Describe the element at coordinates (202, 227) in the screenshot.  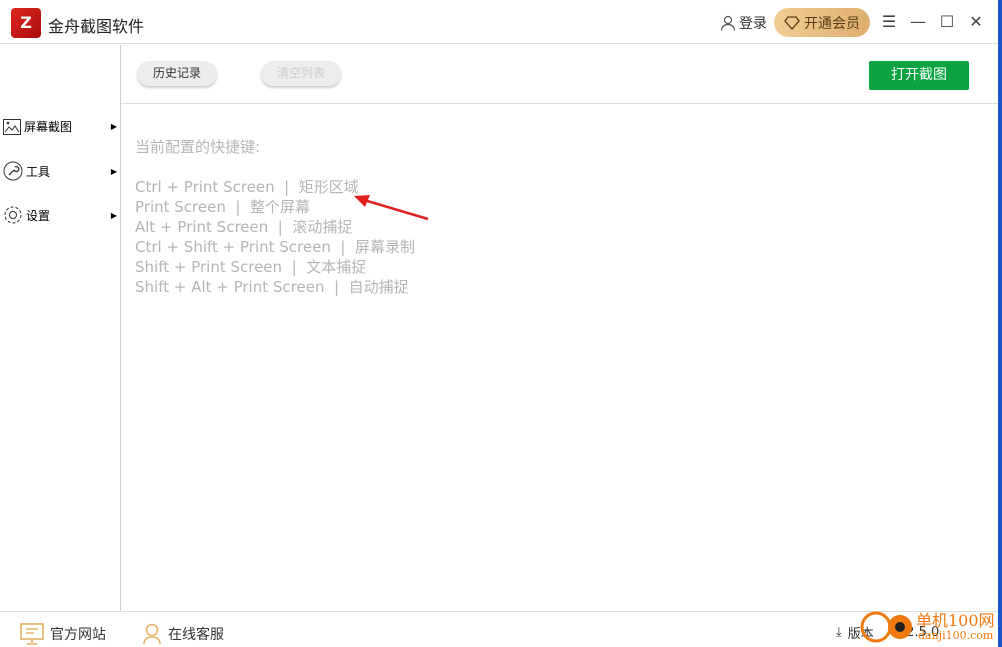
I see `shortcut-keys: Alt + Print Screen` at that location.